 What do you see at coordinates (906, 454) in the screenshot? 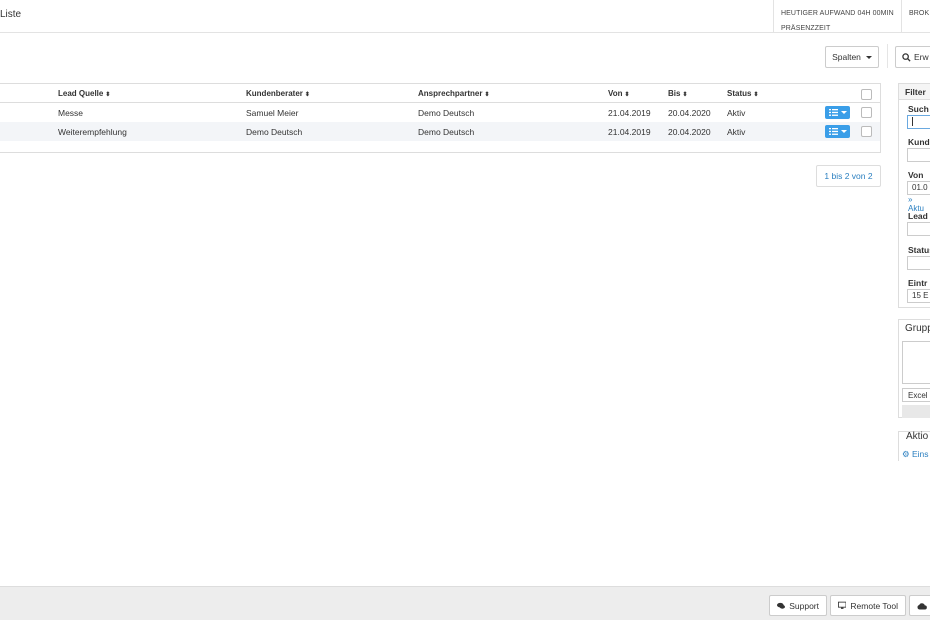
I see `cogs-icon: ⚙` at bounding box center [906, 454].